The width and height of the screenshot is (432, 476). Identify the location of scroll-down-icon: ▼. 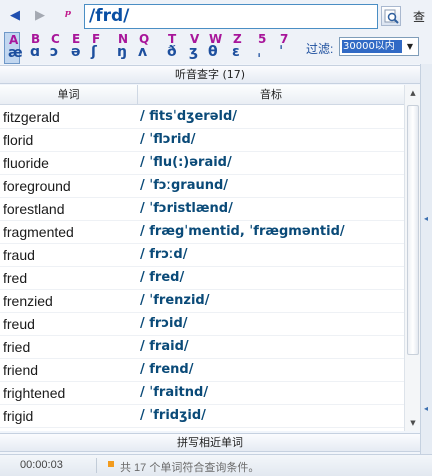
(413, 423).